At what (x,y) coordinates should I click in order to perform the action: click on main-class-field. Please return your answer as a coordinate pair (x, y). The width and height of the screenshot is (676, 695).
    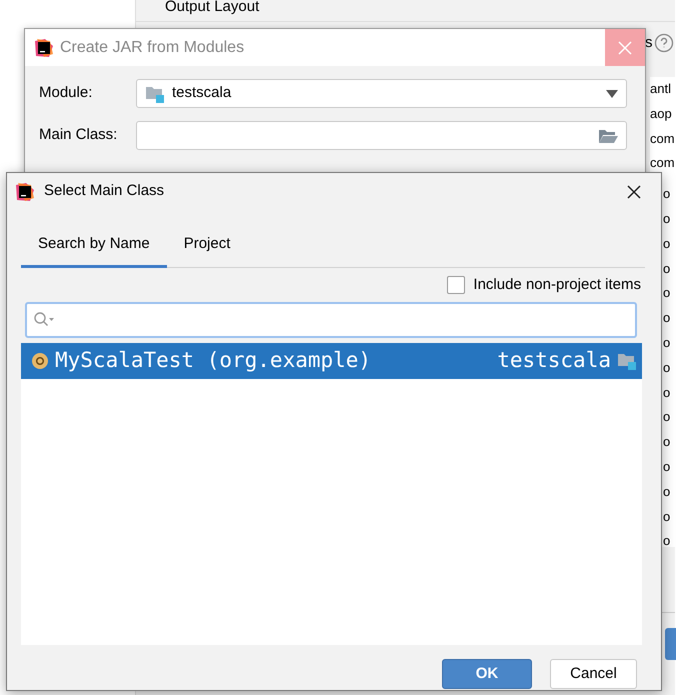
    Looking at the image, I should click on (381, 135).